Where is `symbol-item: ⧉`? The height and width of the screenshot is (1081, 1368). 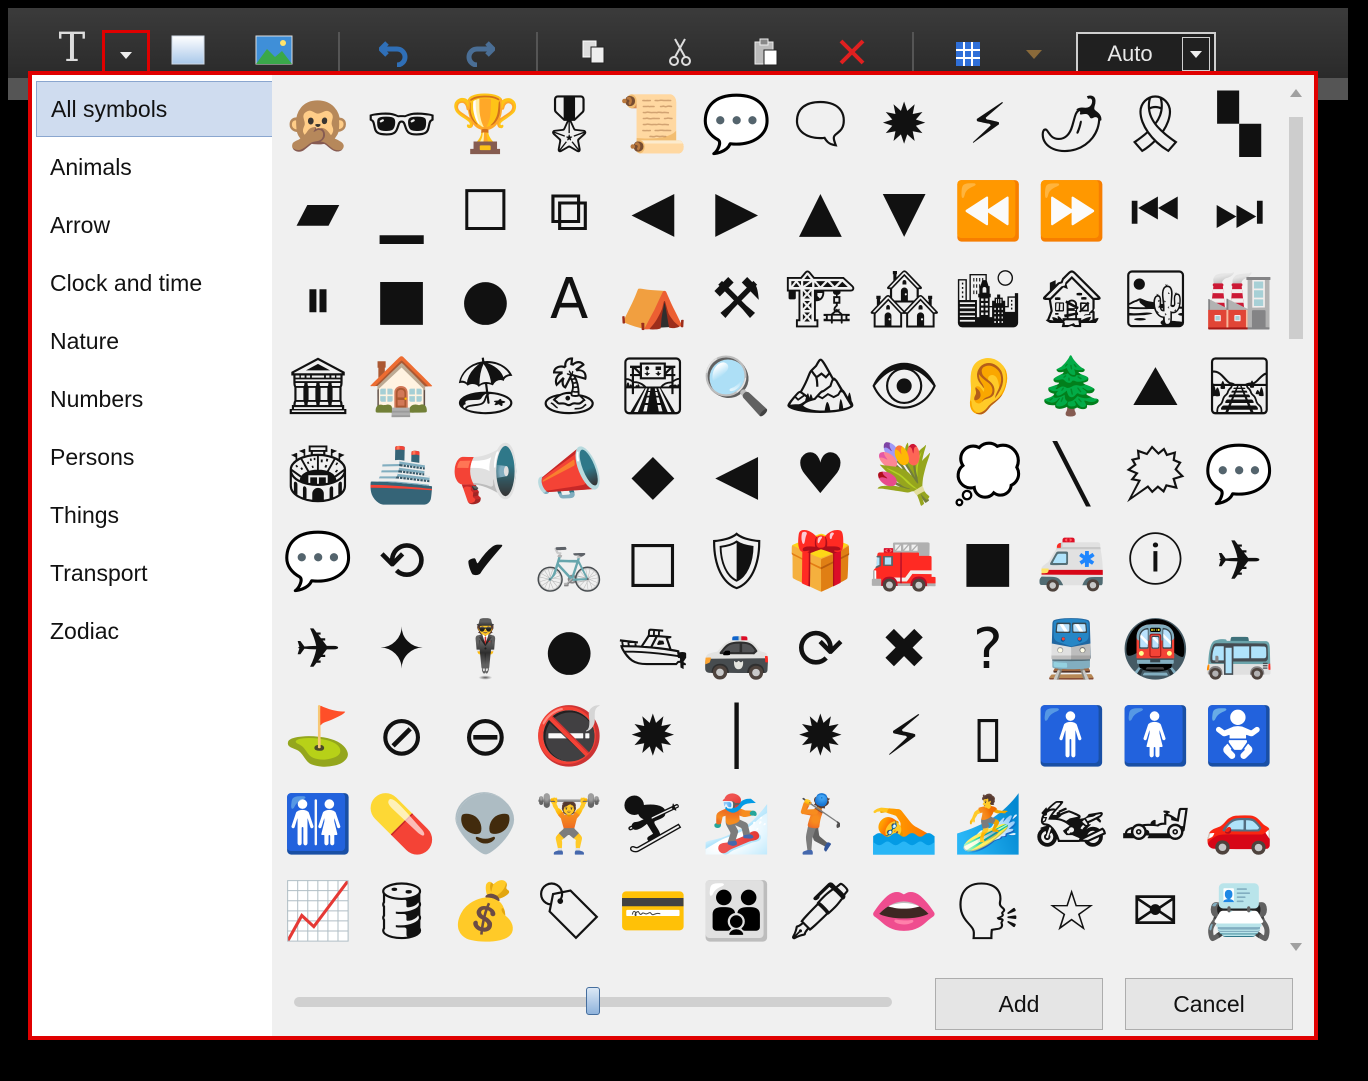 symbol-item: ⧉ is located at coordinates (569, 213).